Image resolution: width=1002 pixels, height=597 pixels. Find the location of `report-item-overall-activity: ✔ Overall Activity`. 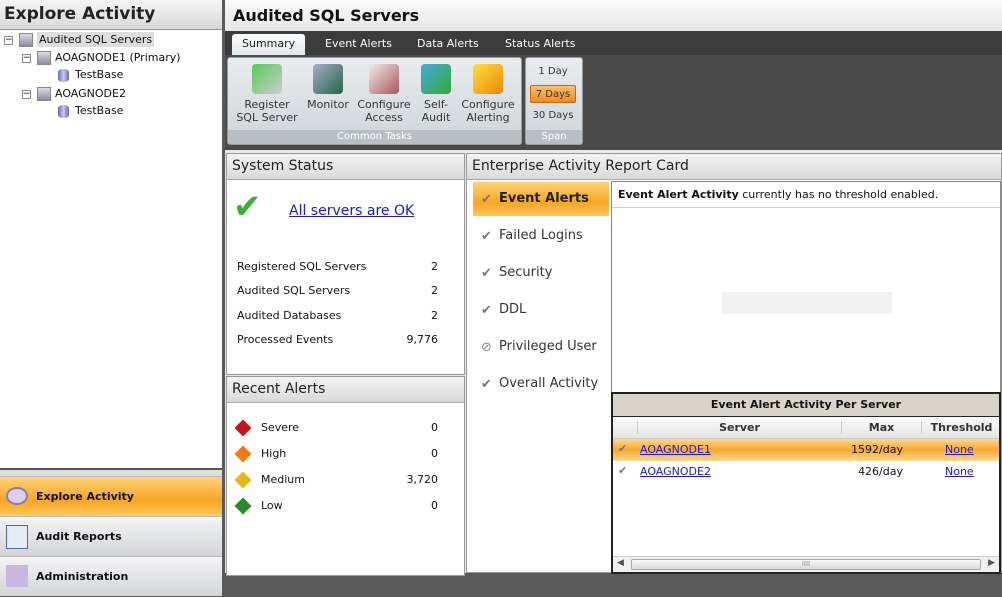

report-item-overall-activity: ✔ Overall Activity is located at coordinates (541, 384).